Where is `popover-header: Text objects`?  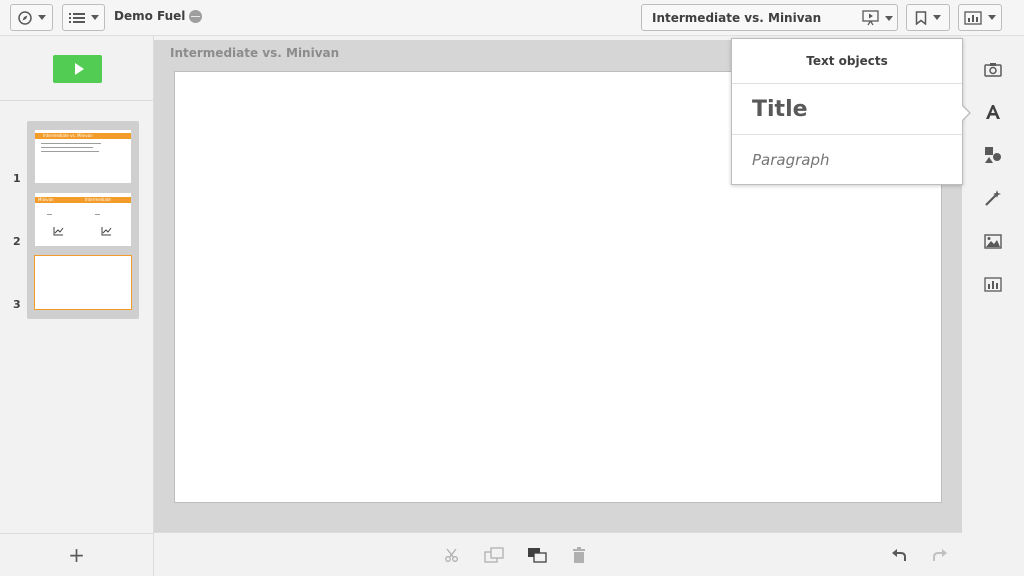 popover-header: Text objects is located at coordinates (847, 61).